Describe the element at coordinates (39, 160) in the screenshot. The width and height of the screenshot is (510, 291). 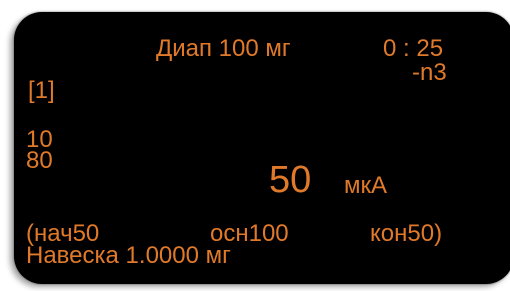
I see `level-bottom: 80` at that location.